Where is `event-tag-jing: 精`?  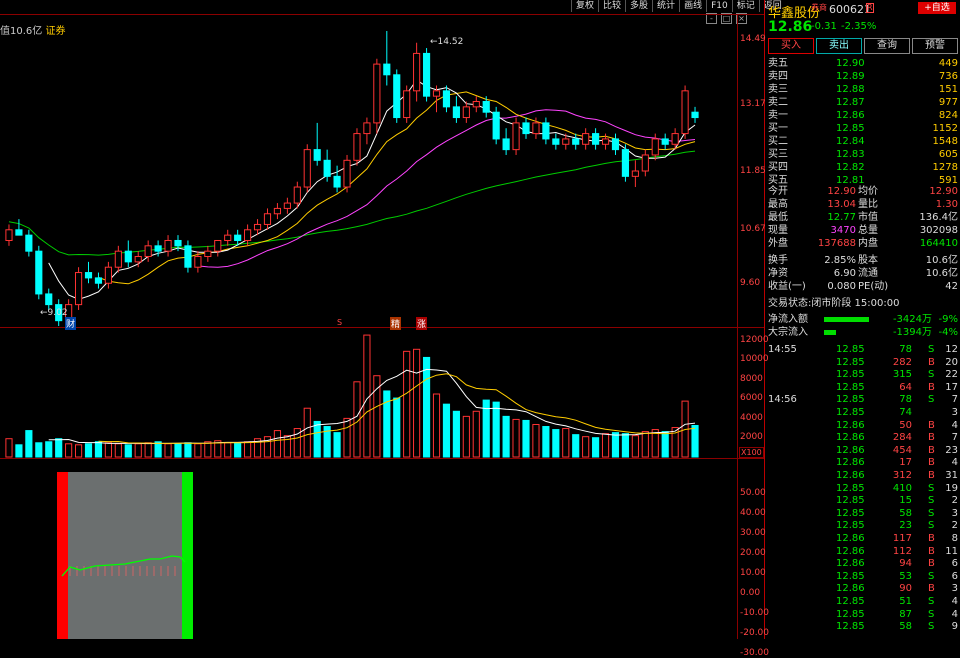 event-tag-jing: 精 is located at coordinates (396, 323).